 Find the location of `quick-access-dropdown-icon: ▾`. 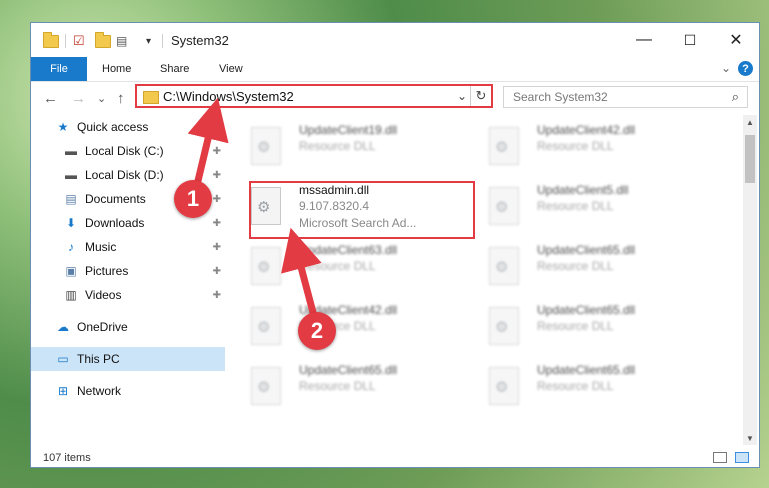

quick-access-dropdown-icon: ▾ is located at coordinates (148, 41).